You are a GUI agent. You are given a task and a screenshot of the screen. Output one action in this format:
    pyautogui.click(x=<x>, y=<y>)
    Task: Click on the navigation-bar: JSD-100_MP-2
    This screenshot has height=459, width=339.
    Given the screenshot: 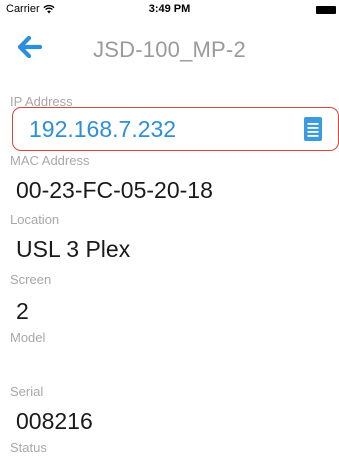 What is the action you would take?
    pyautogui.click(x=169, y=46)
    